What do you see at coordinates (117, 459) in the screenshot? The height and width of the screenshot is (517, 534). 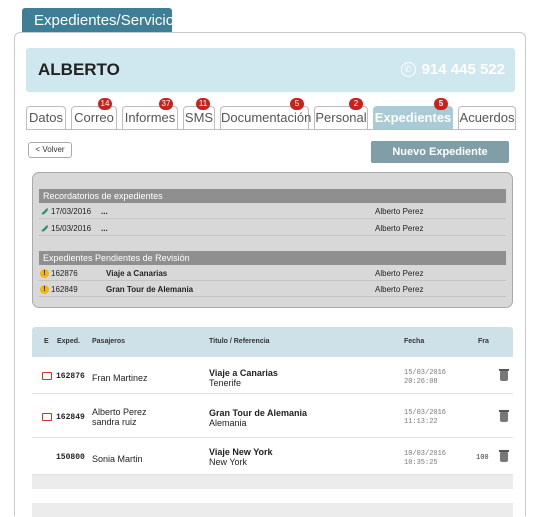 I see `passengers: Sonia Martin` at bounding box center [117, 459].